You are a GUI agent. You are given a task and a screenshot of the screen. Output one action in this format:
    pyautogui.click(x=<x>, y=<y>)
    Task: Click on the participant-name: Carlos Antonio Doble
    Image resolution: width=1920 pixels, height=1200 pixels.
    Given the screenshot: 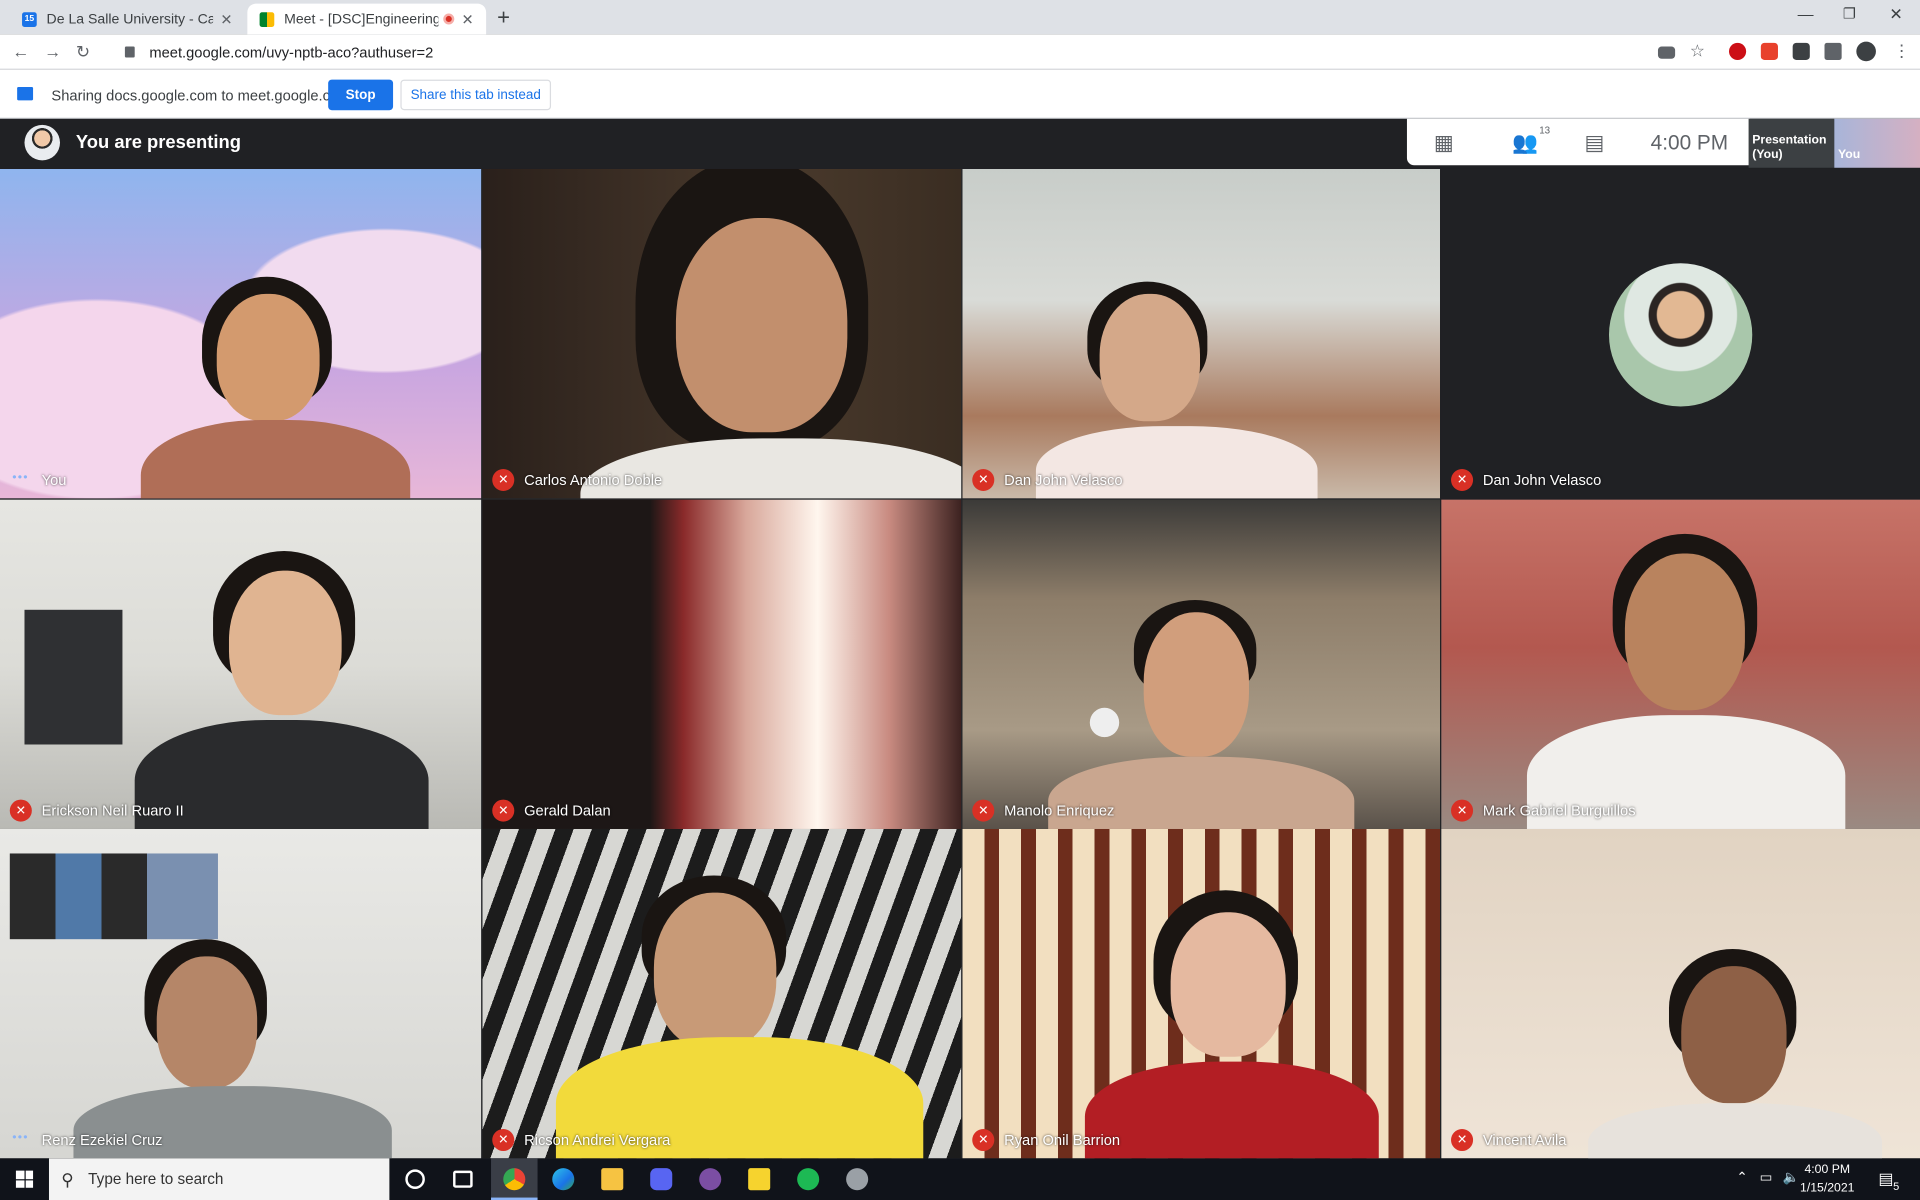 What is the action you would take?
    pyautogui.click(x=593, y=480)
    